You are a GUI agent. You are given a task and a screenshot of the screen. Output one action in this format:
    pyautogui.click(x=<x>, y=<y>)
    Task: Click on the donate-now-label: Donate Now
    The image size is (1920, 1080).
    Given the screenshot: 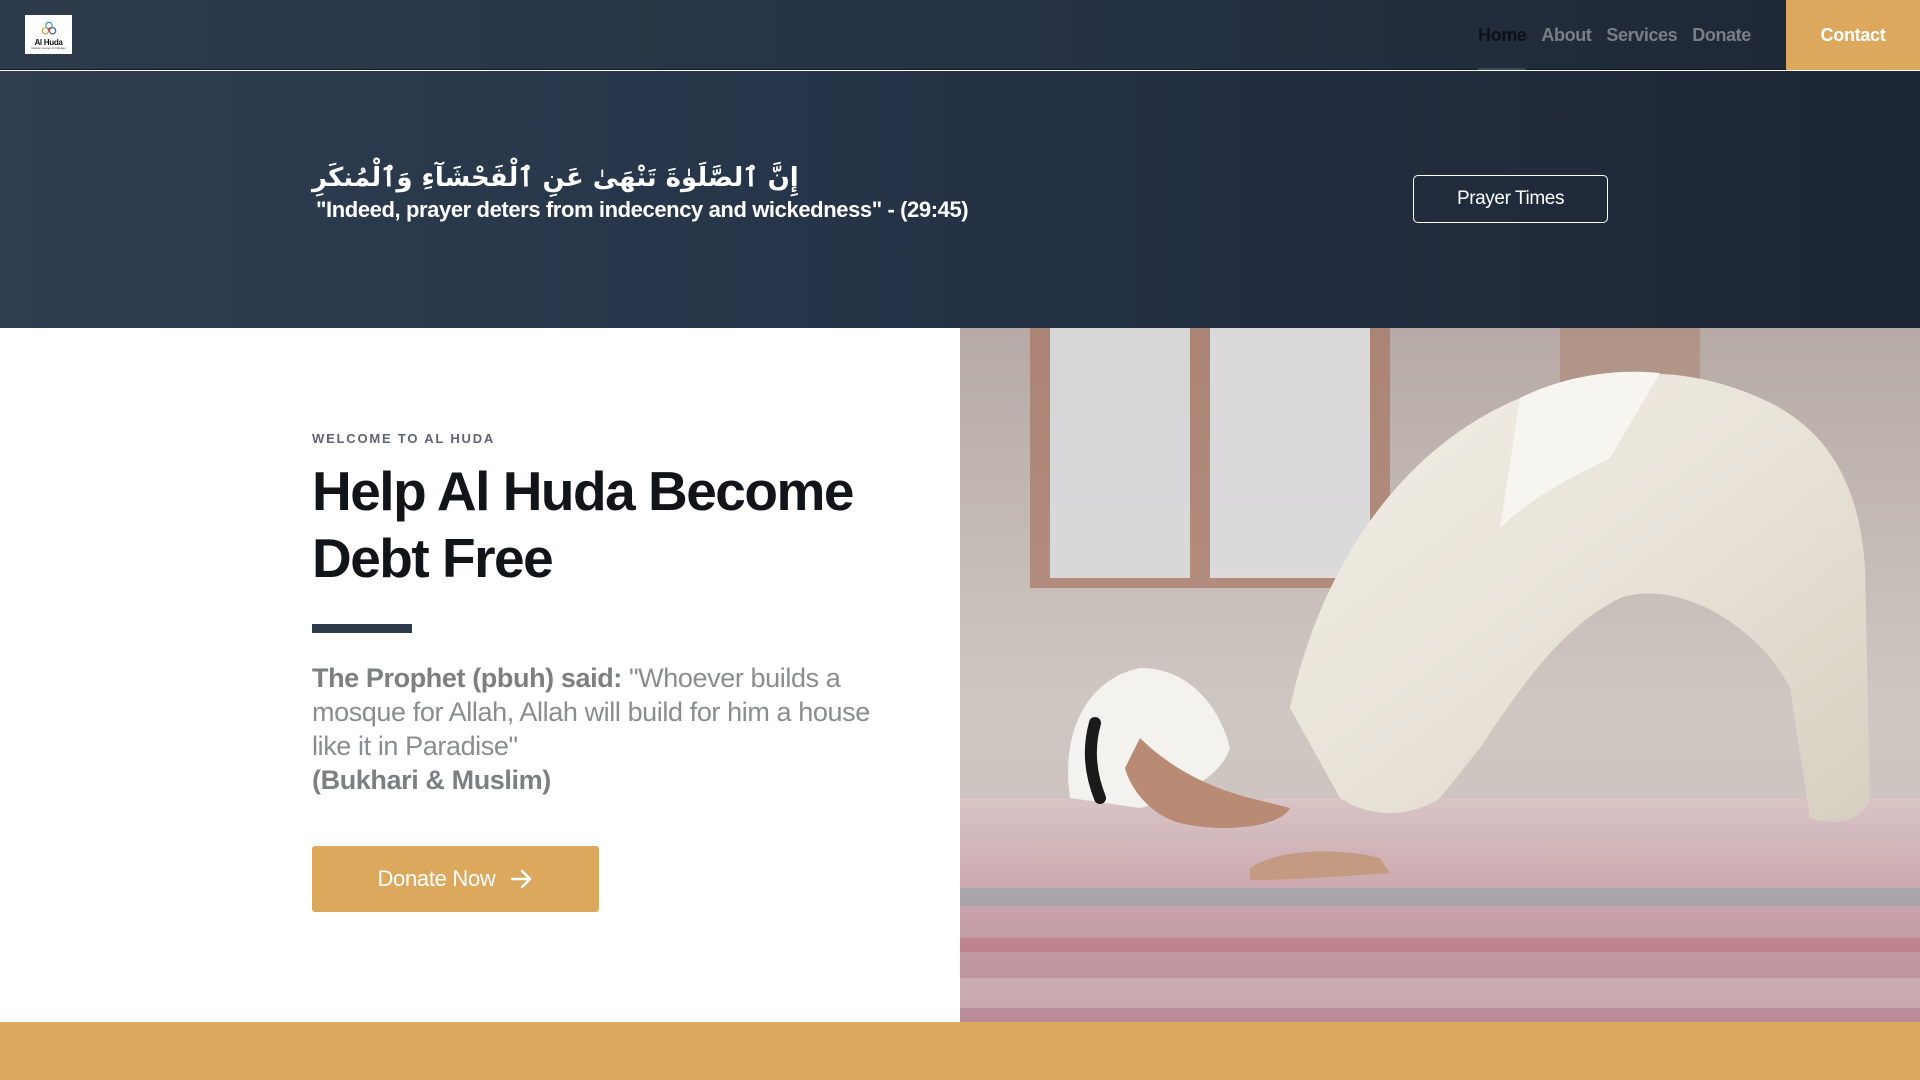 What is the action you would take?
    pyautogui.click(x=436, y=878)
    